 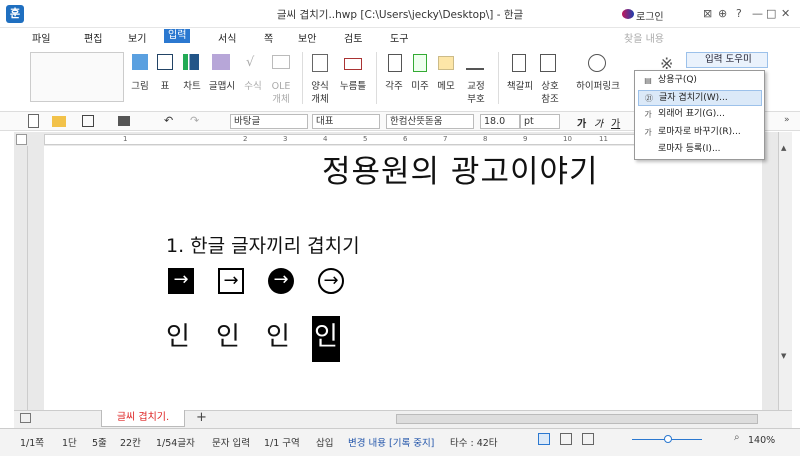 What do you see at coordinates (175, 443) in the screenshot?
I see `status-chars: 1/54글자` at bounding box center [175, 443].